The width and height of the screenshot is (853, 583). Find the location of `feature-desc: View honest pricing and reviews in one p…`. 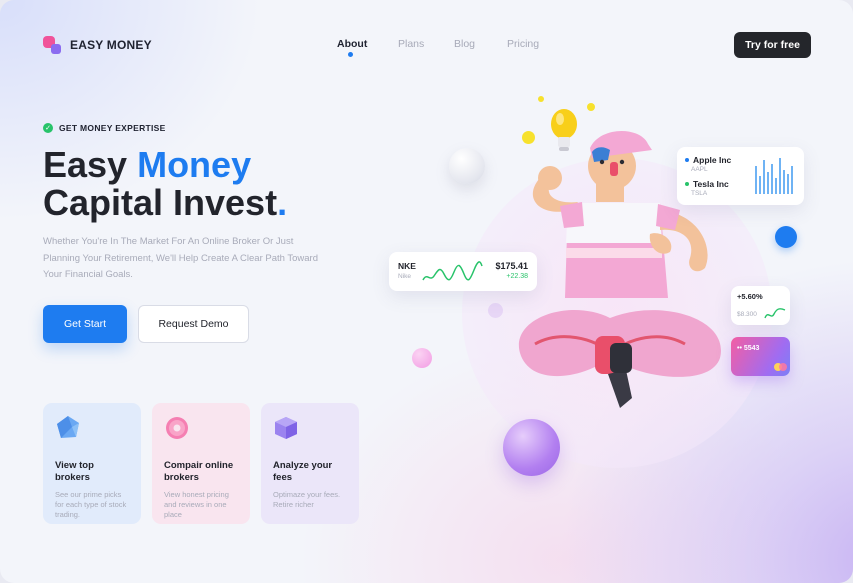

feature-desc: View honest pricing and reviews in one p… is located at coordinates (196, 504).